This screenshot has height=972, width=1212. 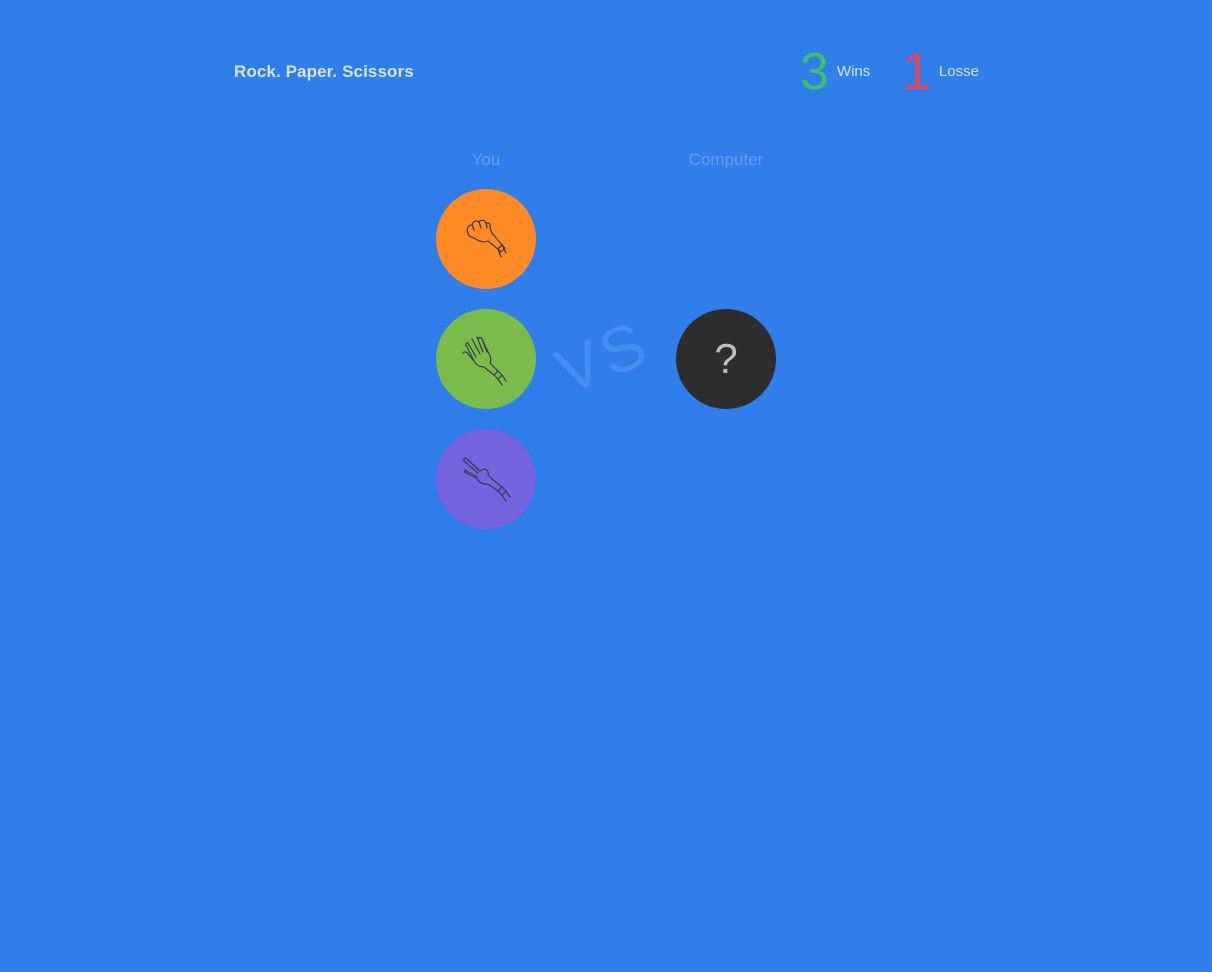 I want to click on paper-hand-icon, so click(x=484, y=361).